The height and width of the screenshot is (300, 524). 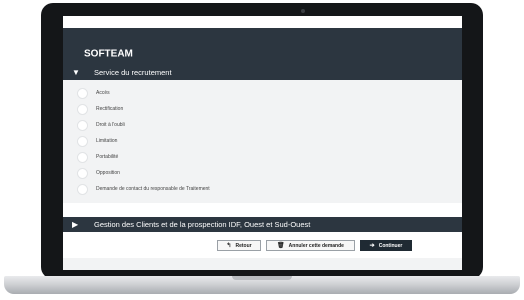 What do you see at coordinates (75, 224) in the screenshot?
I see `expand-arrow-icon: ▶` at bounding box center [75, 224].